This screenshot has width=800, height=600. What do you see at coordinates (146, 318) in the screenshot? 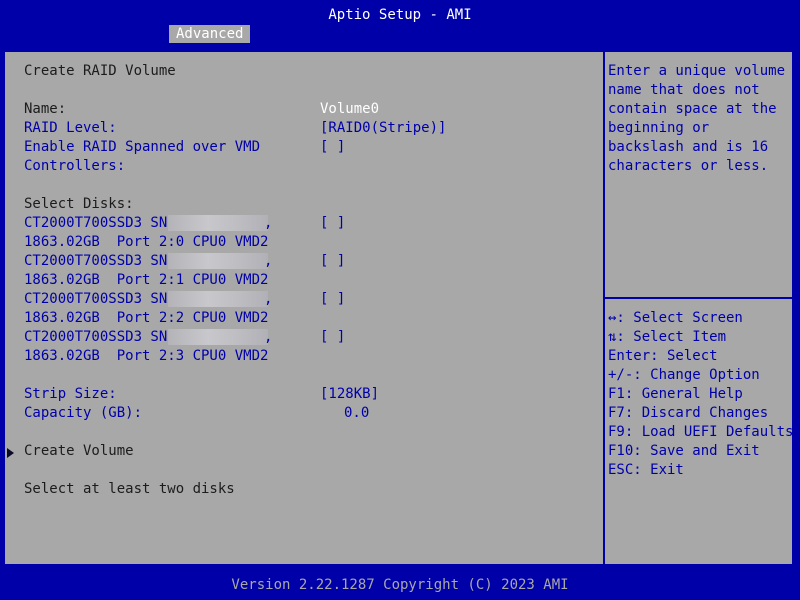
I see `disk-2-detail: 1863.02GB Port 2:2 CPU0 VMD2` at bounding box center [146, 318].